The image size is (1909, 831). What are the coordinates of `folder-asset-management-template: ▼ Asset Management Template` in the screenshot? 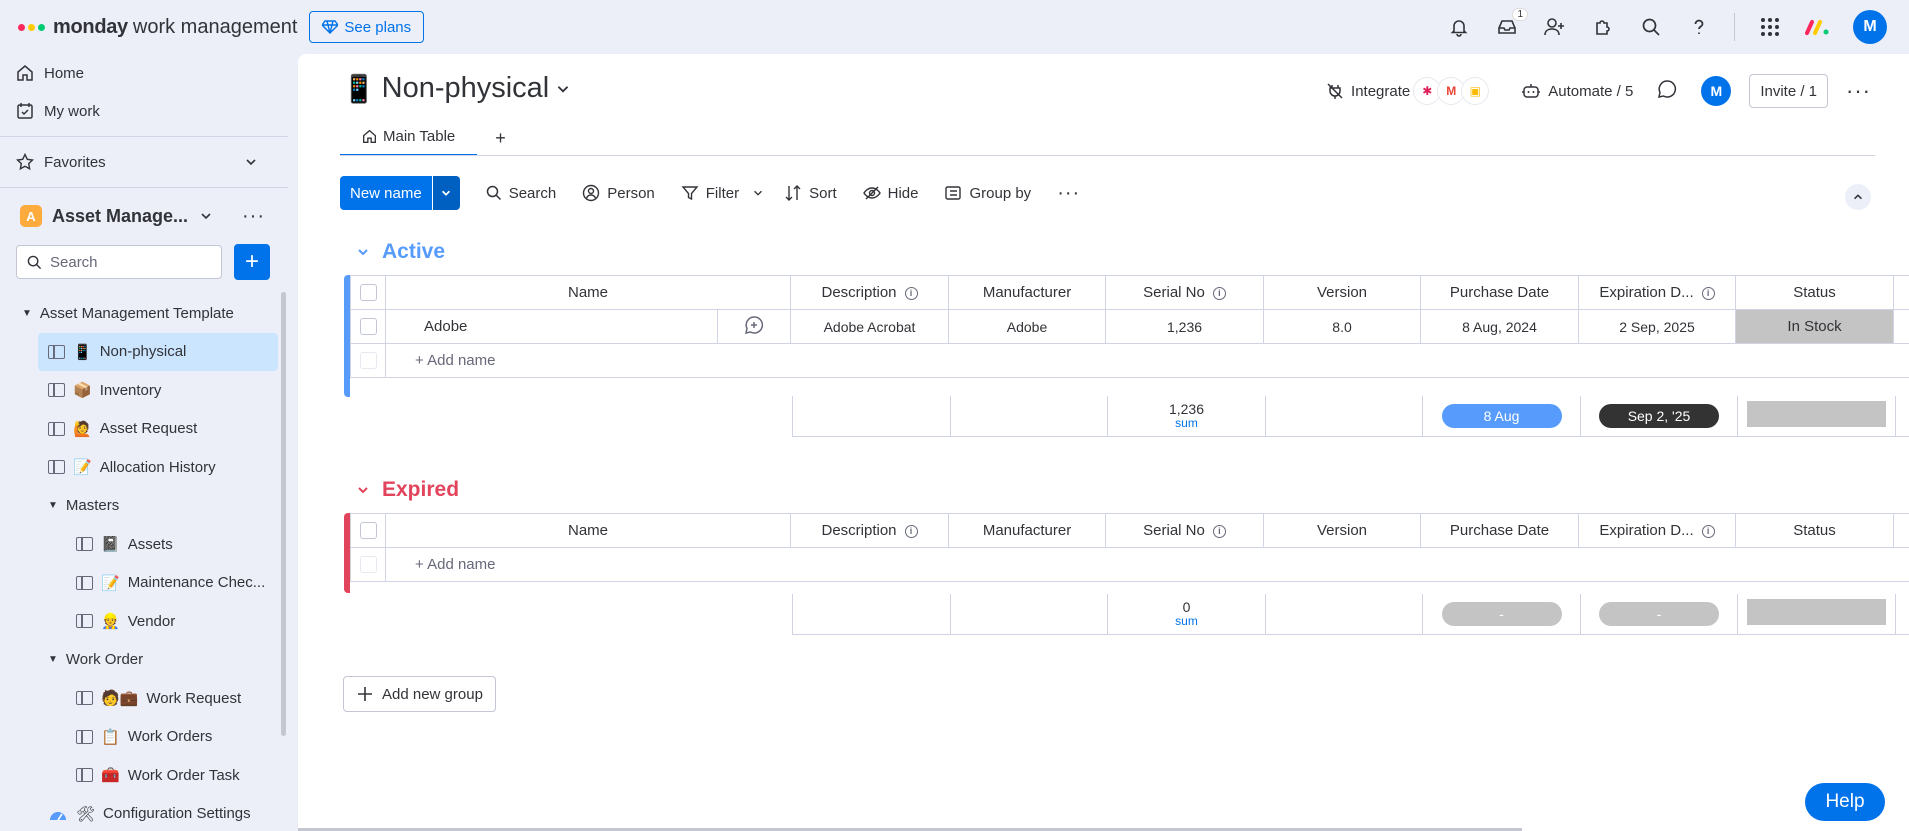 It's located at (144, 313).